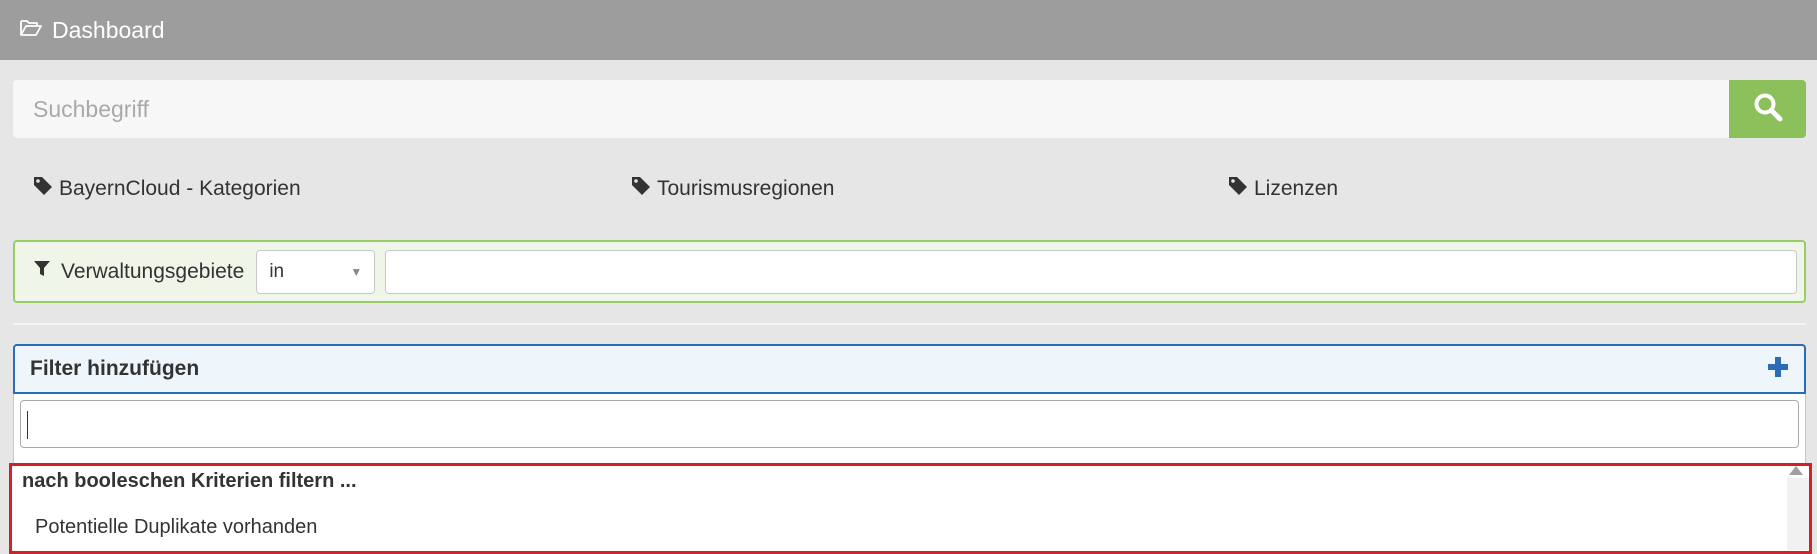  Describe the element at coordinates (27, 425) in the screenshot. I see `text-cursor` at that location.